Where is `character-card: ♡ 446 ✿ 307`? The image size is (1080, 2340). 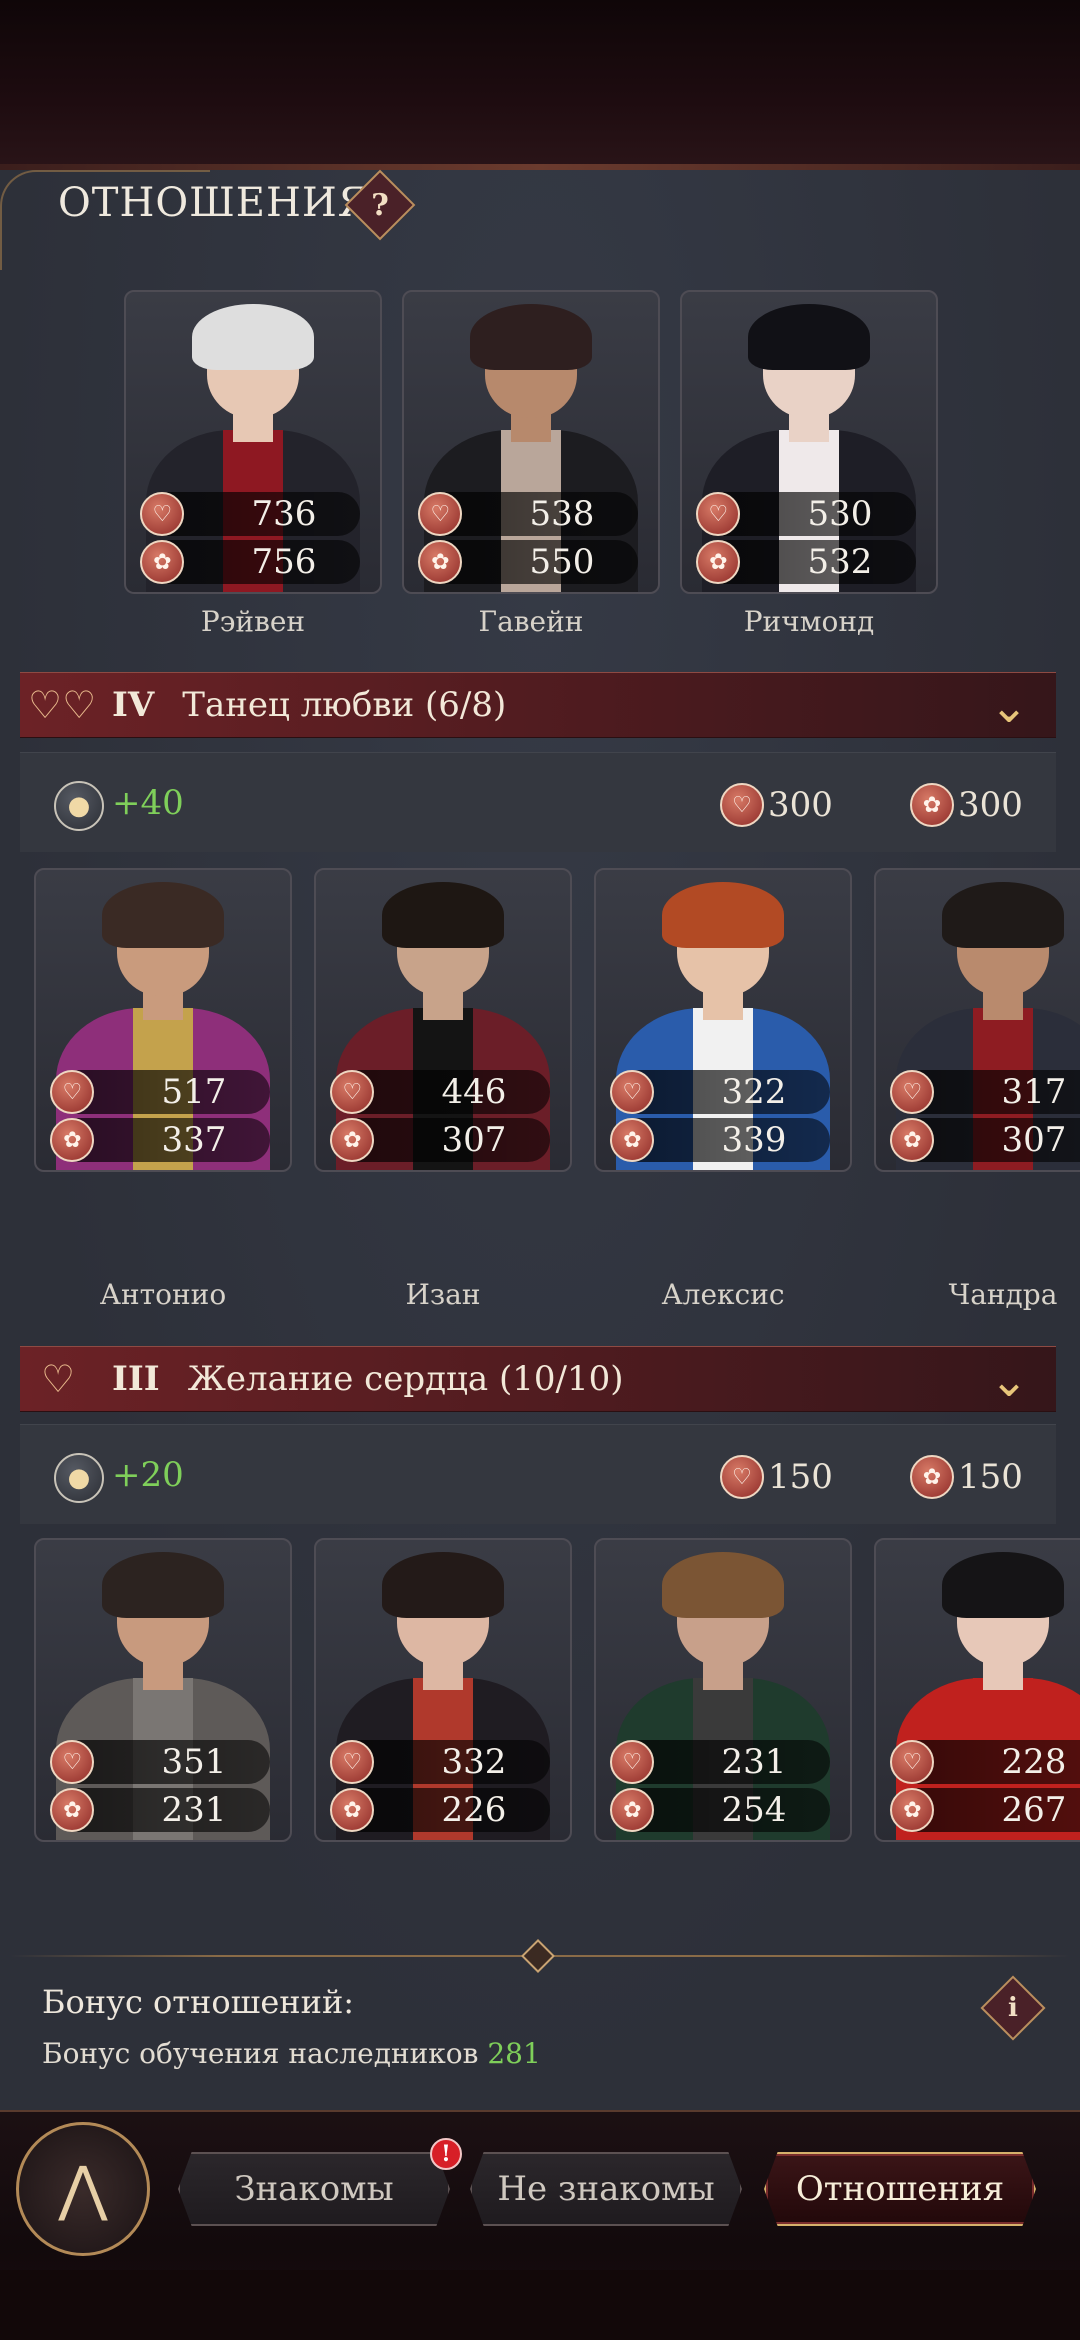
character-card: ♡ 446 ✿ 307 is located at coordinates (443, 1020).